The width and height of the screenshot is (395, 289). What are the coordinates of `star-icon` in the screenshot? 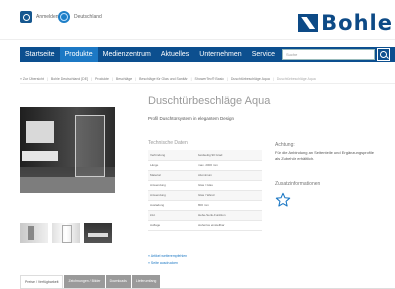 It's located at (283, 200).